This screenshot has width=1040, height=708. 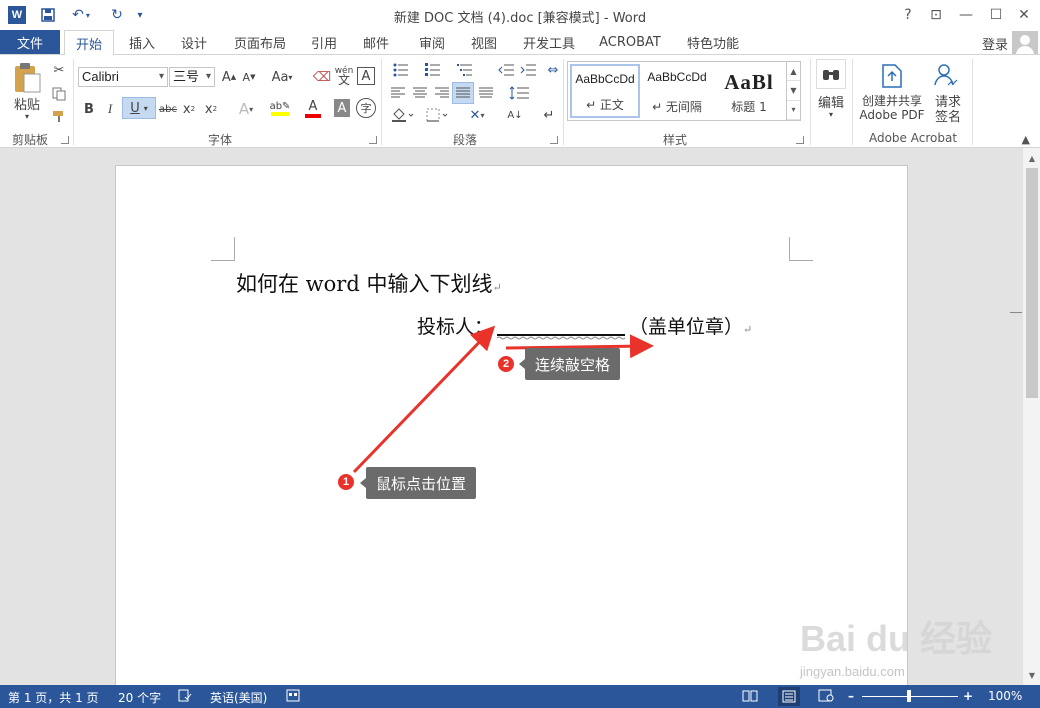 What do you see at coordinates (948, 116) in the screenshot?
I see `request-signature-line2: 签名` at bounding box center [948, 116].